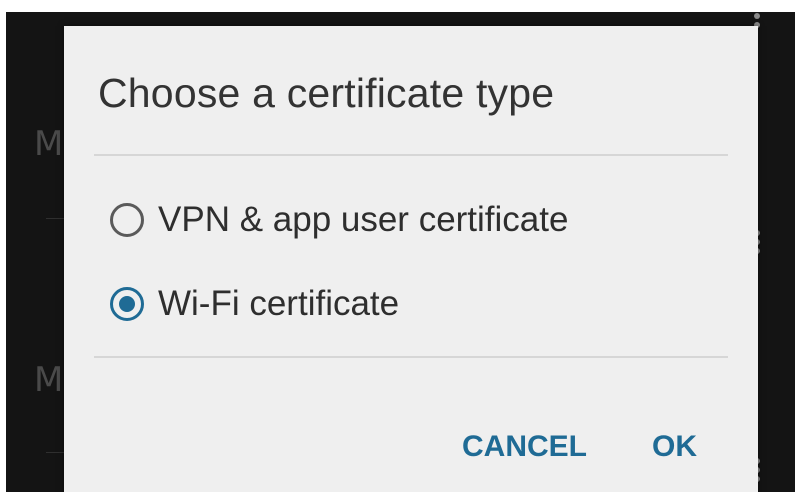 The width and height of the screenshot is (795, 492). Describe the element at coordinates (127, 304) in the screenshot. I see `radio-checked-icon` at that location.